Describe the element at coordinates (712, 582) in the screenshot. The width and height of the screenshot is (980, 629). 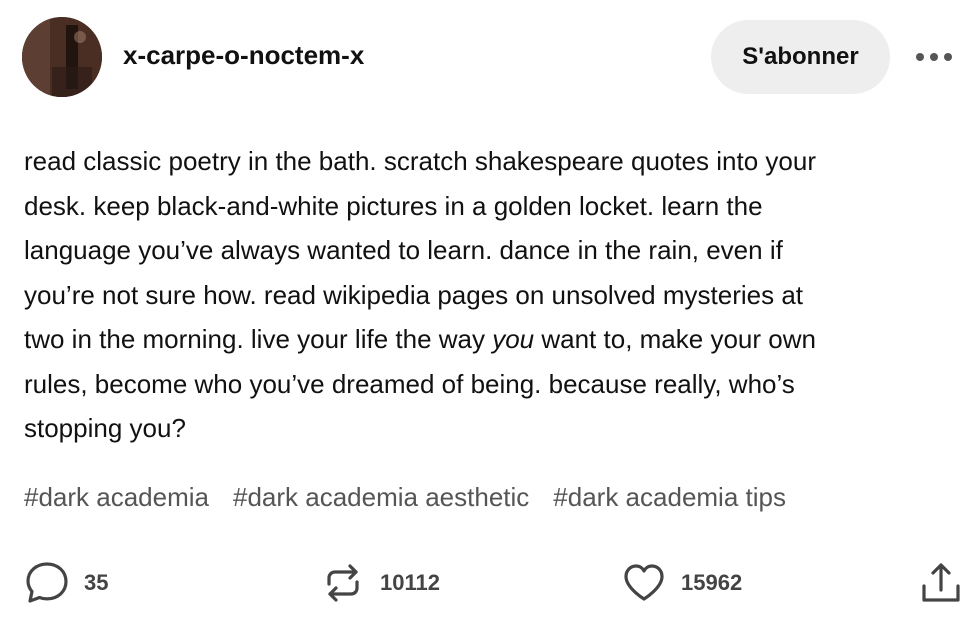
I see `likes-count: 15962` at that location.